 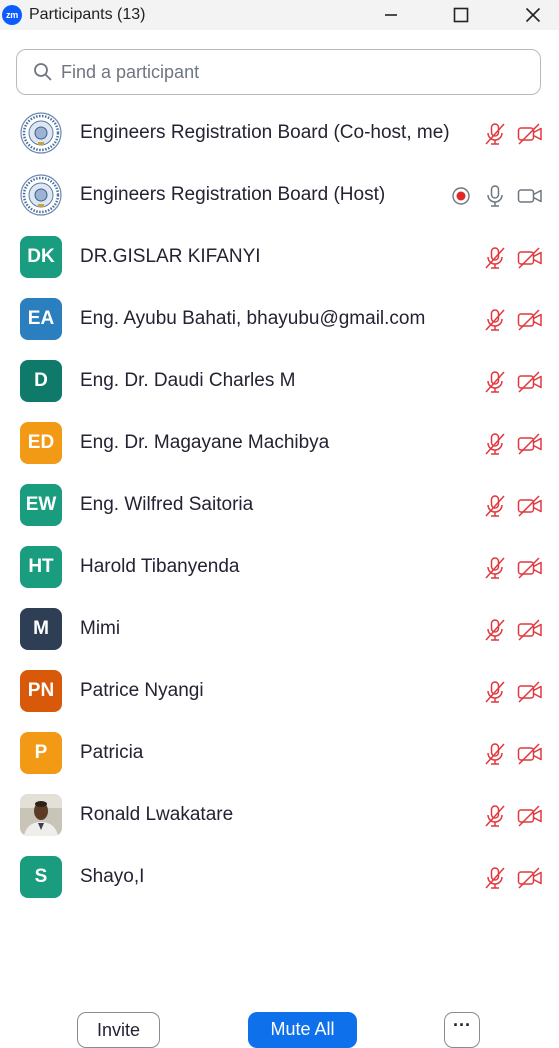 What do you see at coordinates (279, 15) in the screenshot?
I see `title-bar: zm Participants (13)` at bounding box center [279, 15].